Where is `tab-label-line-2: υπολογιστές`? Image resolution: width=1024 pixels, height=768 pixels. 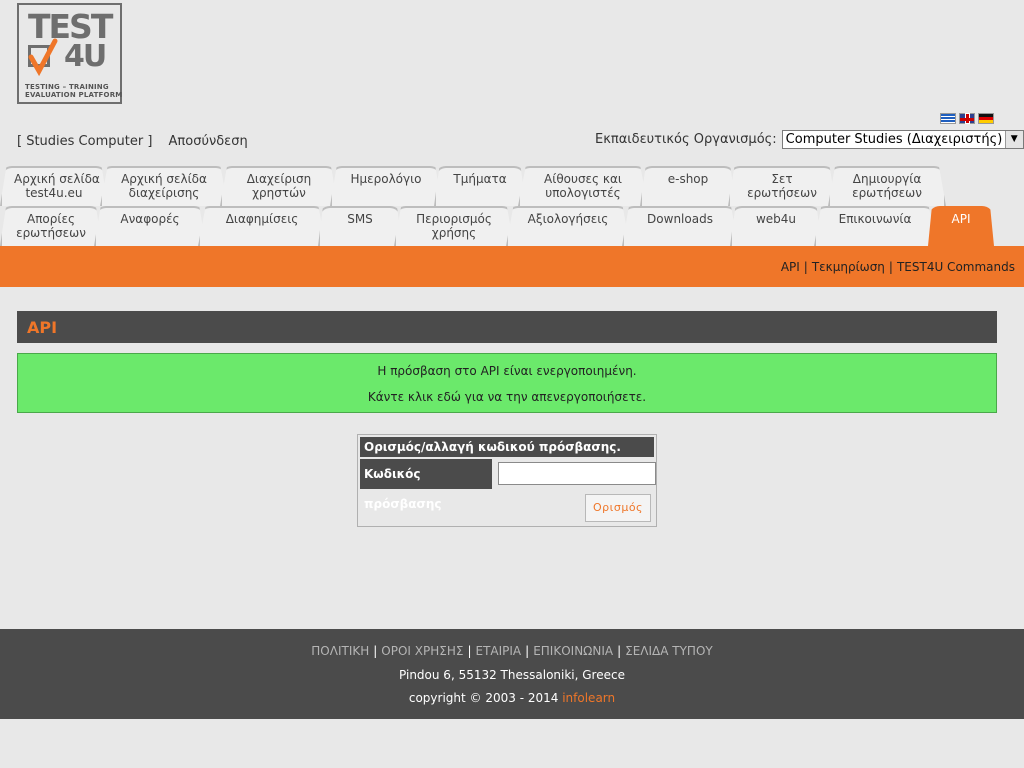 tab-label-line-2: υπολογιστές is located at coordinates (583, 193).